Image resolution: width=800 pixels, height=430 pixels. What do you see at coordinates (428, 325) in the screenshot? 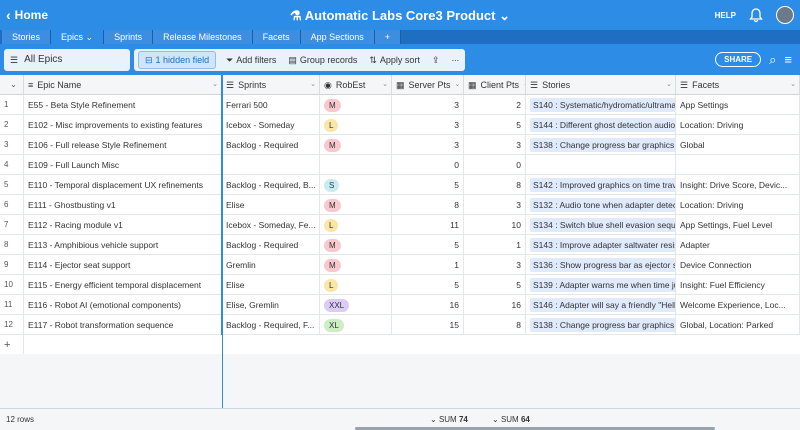
I see `server-pts-cell: 15` at bounding box center [428, 325].